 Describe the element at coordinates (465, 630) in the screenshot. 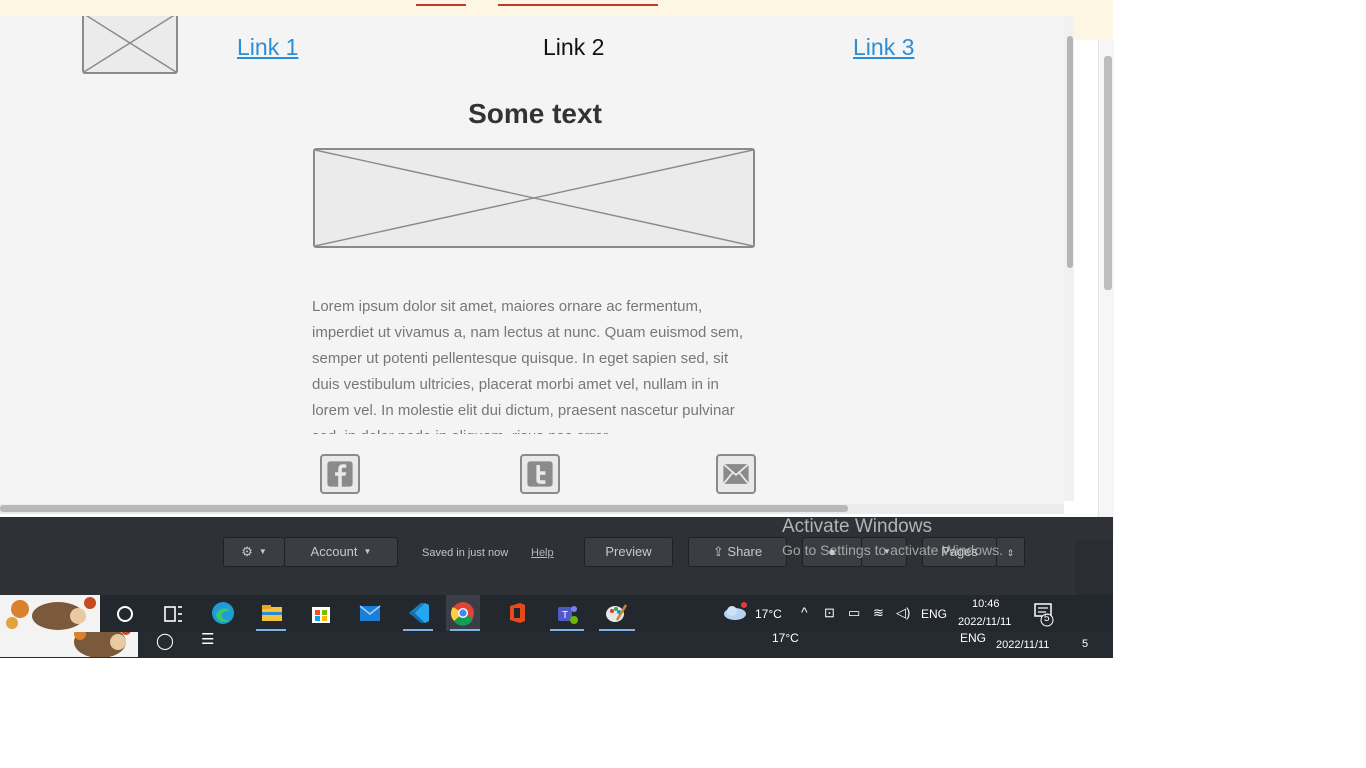

I see `chrome-active-indicator` at that location.